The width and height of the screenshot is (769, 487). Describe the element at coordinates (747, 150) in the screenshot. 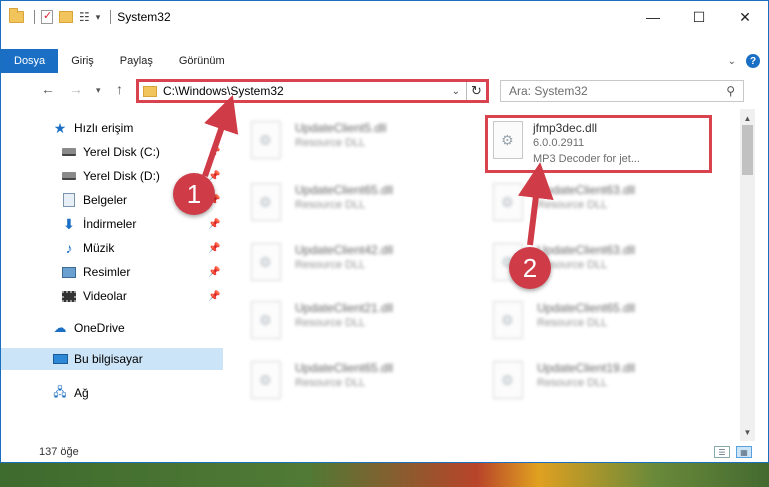

I see `scrollbar-thumb` at that location.